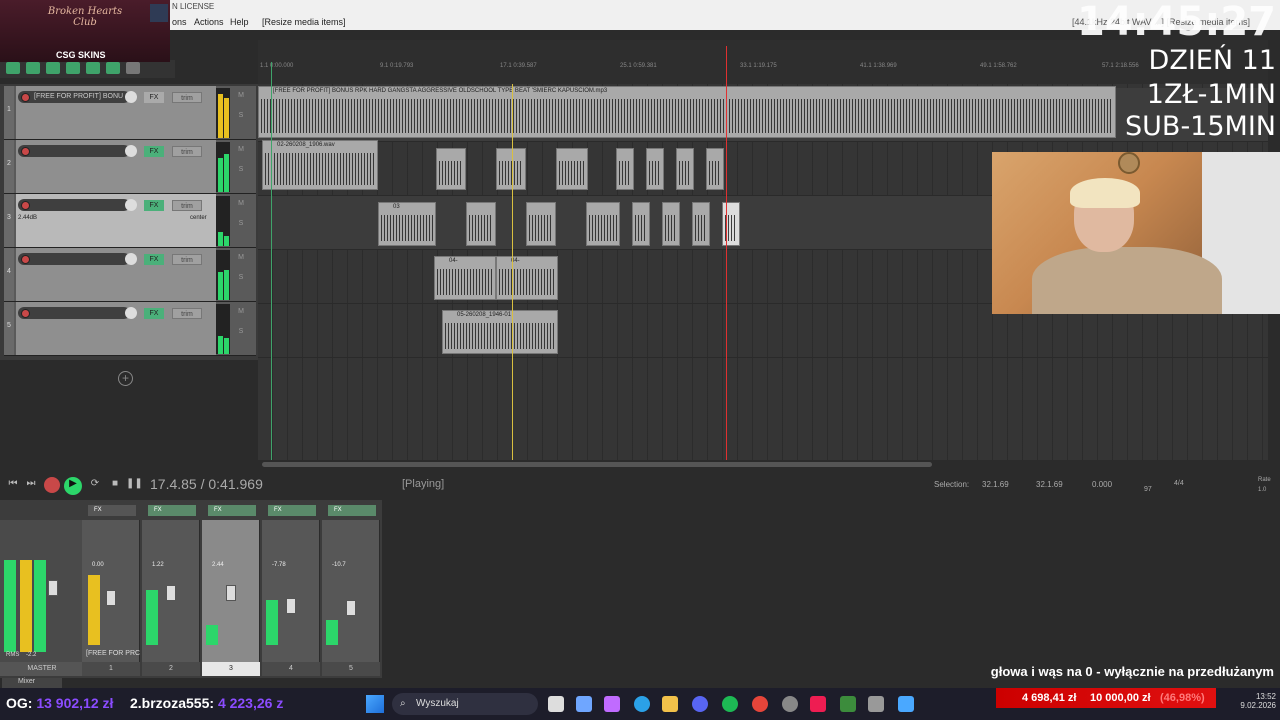 The image size is (1280, 720). Describe the element at coordinates (95, 484) in the screenshot. I see `repeat-icon: ⟳` at that location.